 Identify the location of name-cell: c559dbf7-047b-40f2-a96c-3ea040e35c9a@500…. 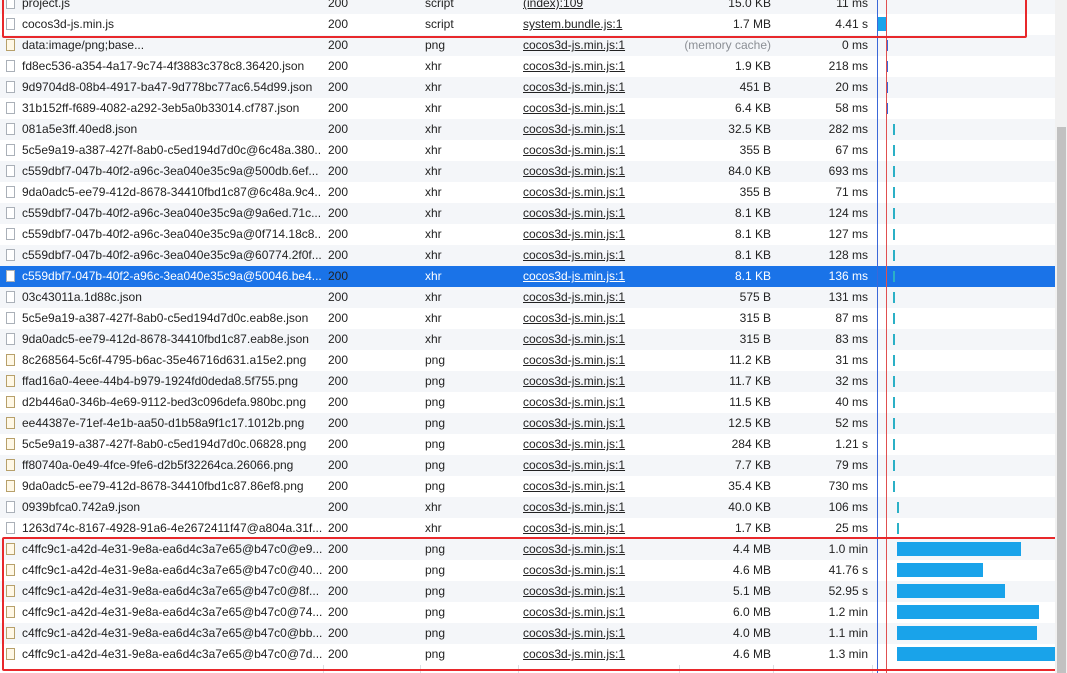
(163, 171).